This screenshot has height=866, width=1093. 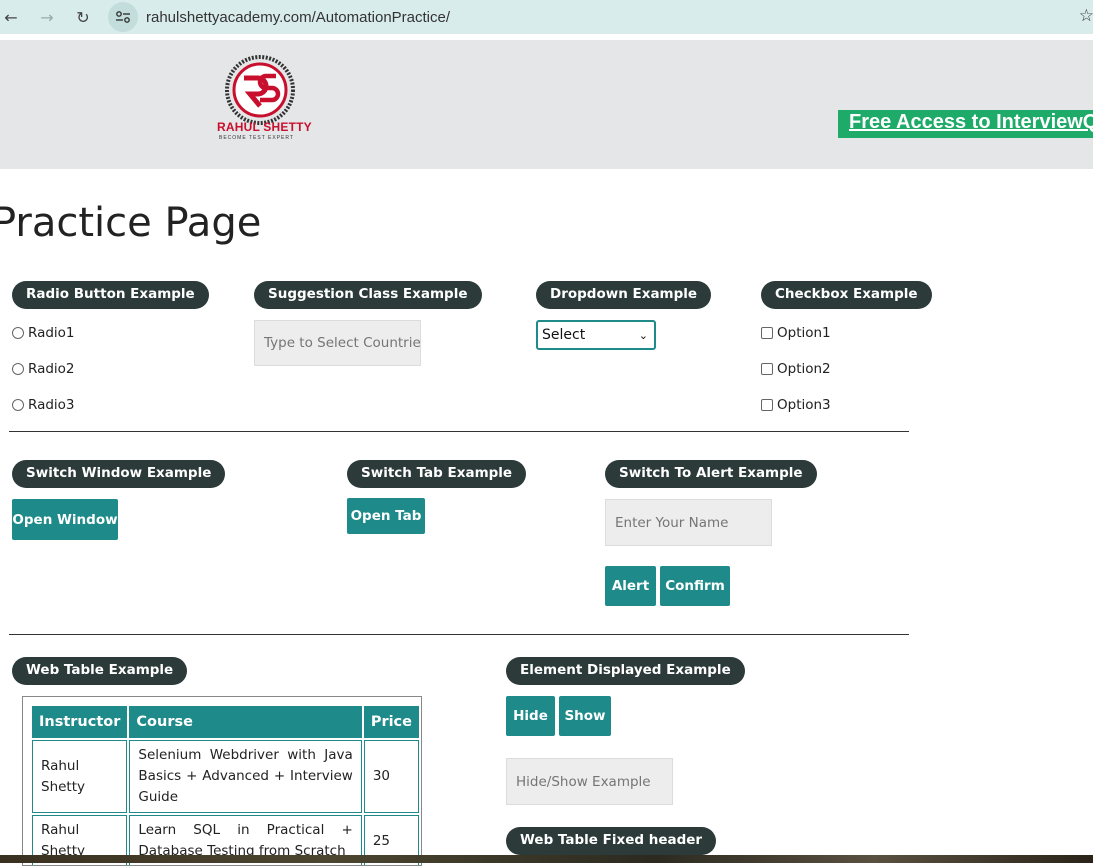 What do you see at coordinates (546, 859) in the screenshot?
I see `footer-image` at bounding box center [546, 859].